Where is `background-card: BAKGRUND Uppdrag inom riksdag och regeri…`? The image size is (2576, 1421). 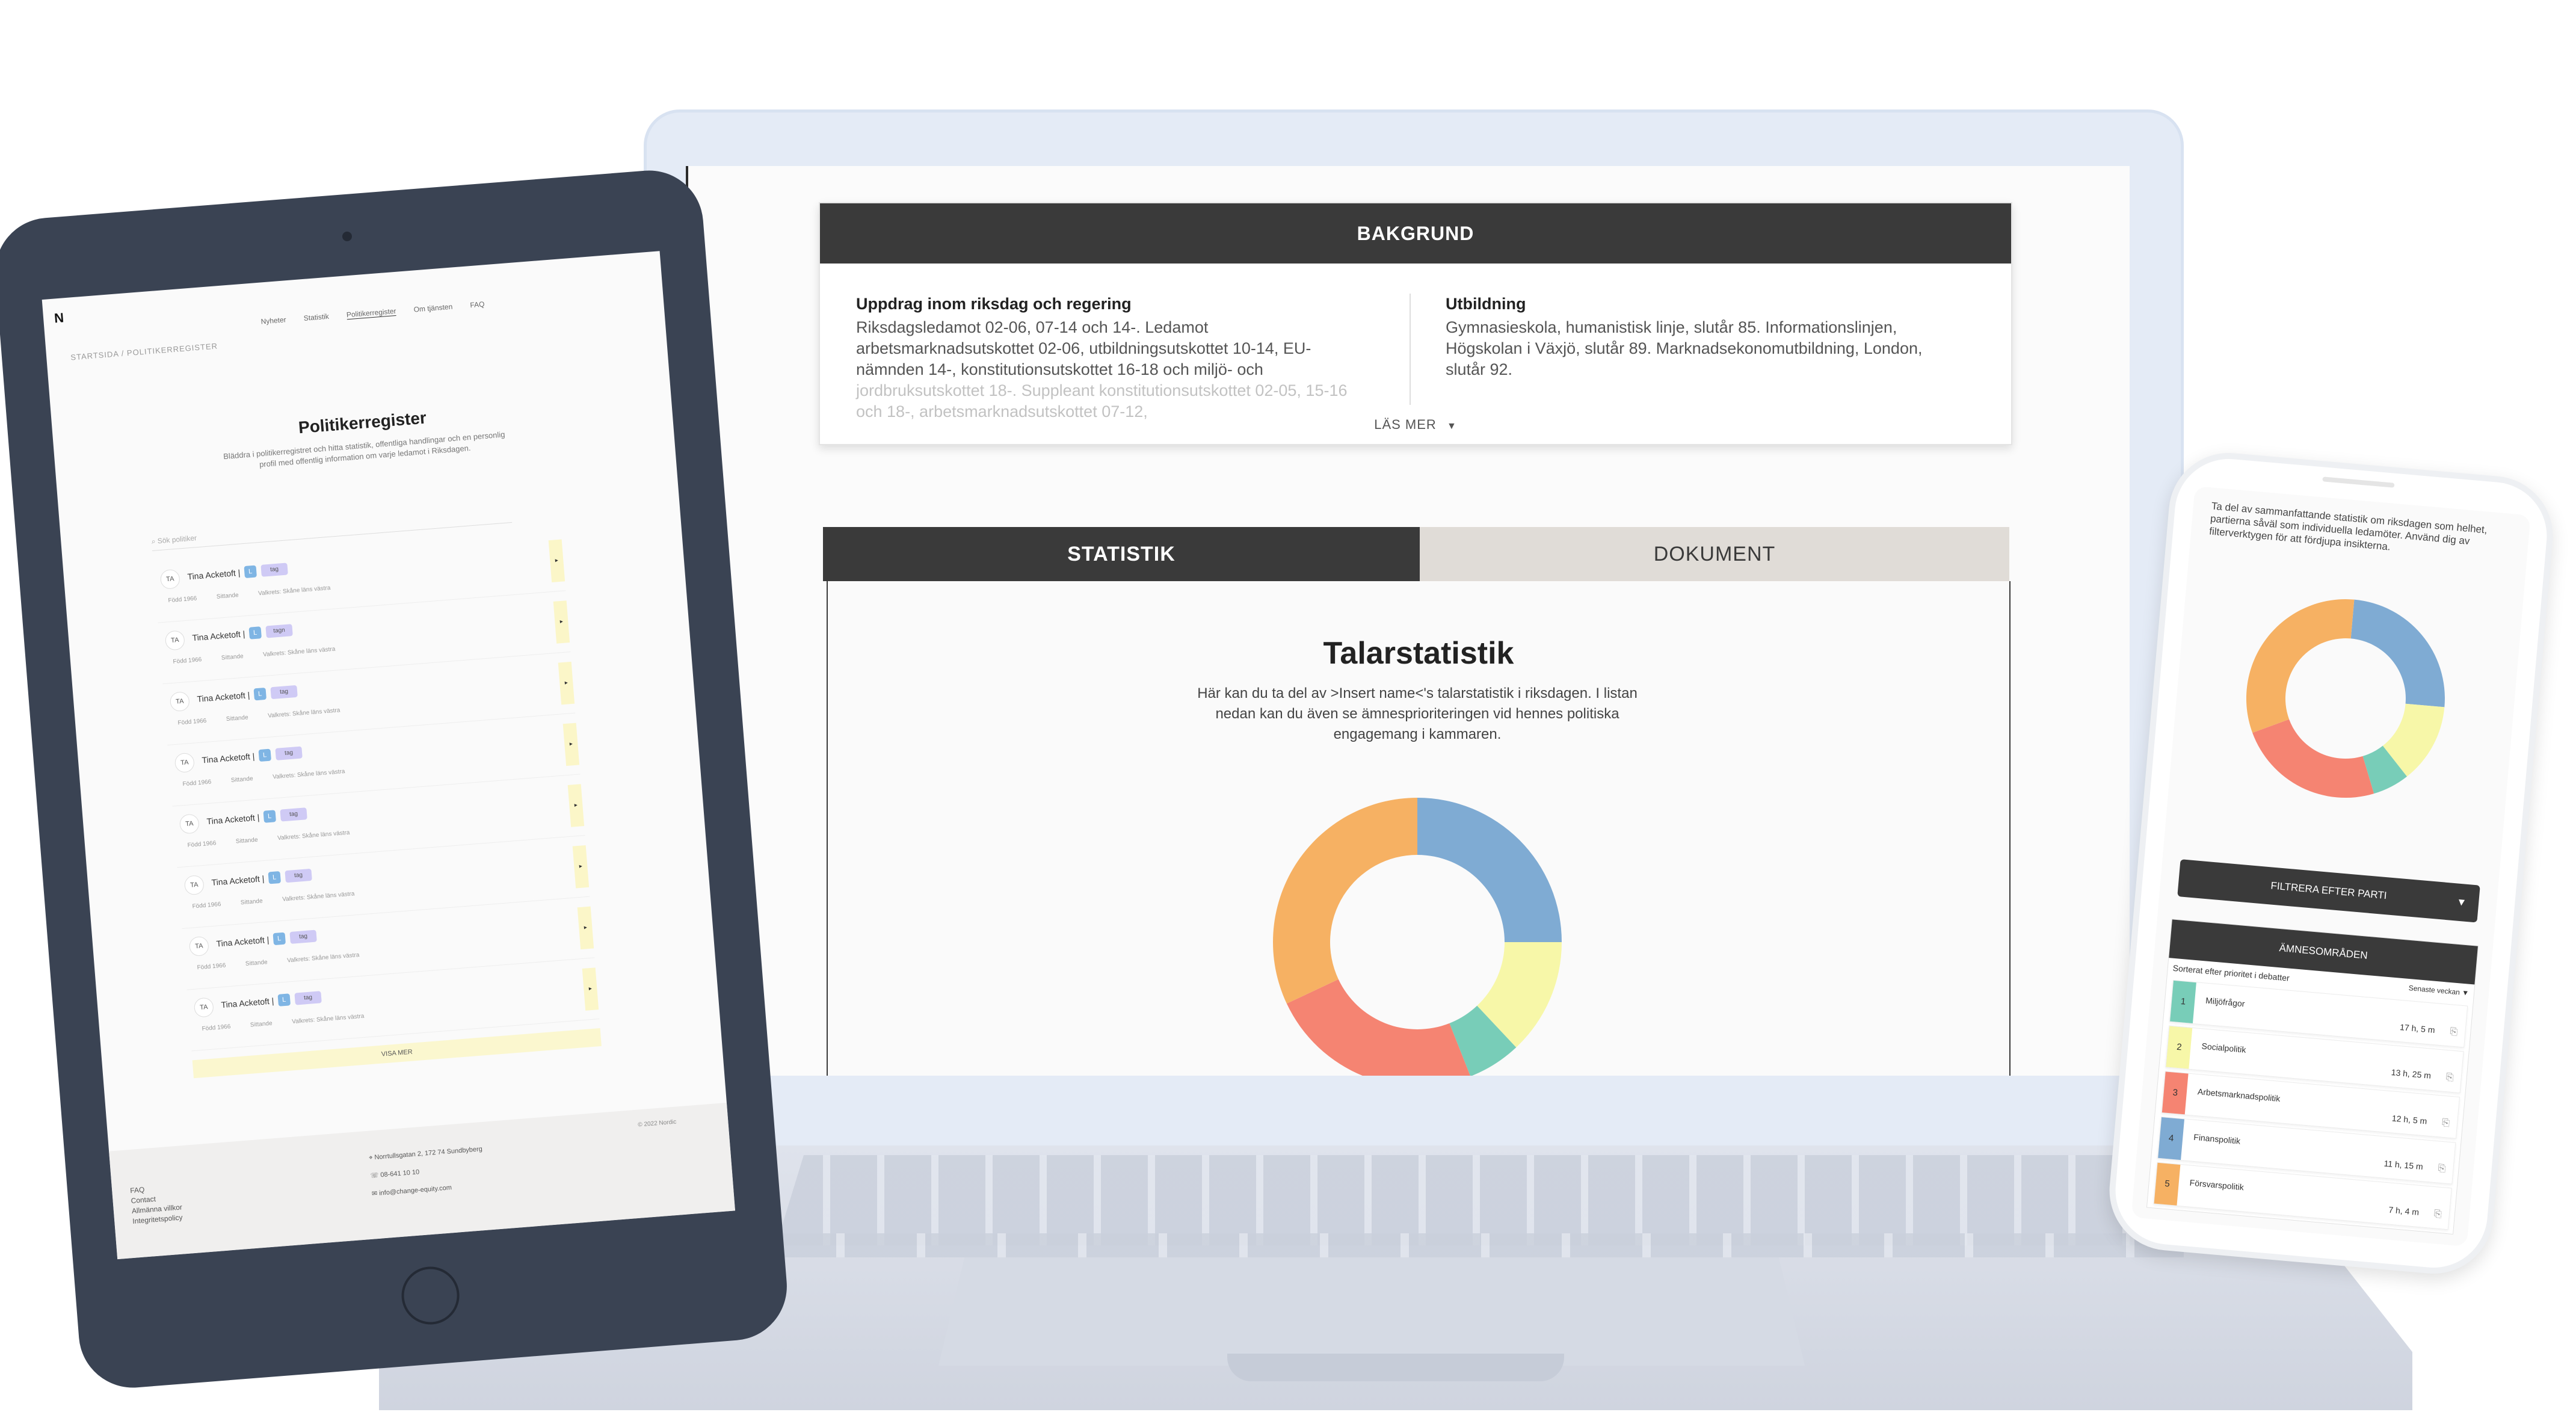
background-card: BAKGRUND Uppdrag inom riksdag och regeri… is located at coordinates (1415, 323).